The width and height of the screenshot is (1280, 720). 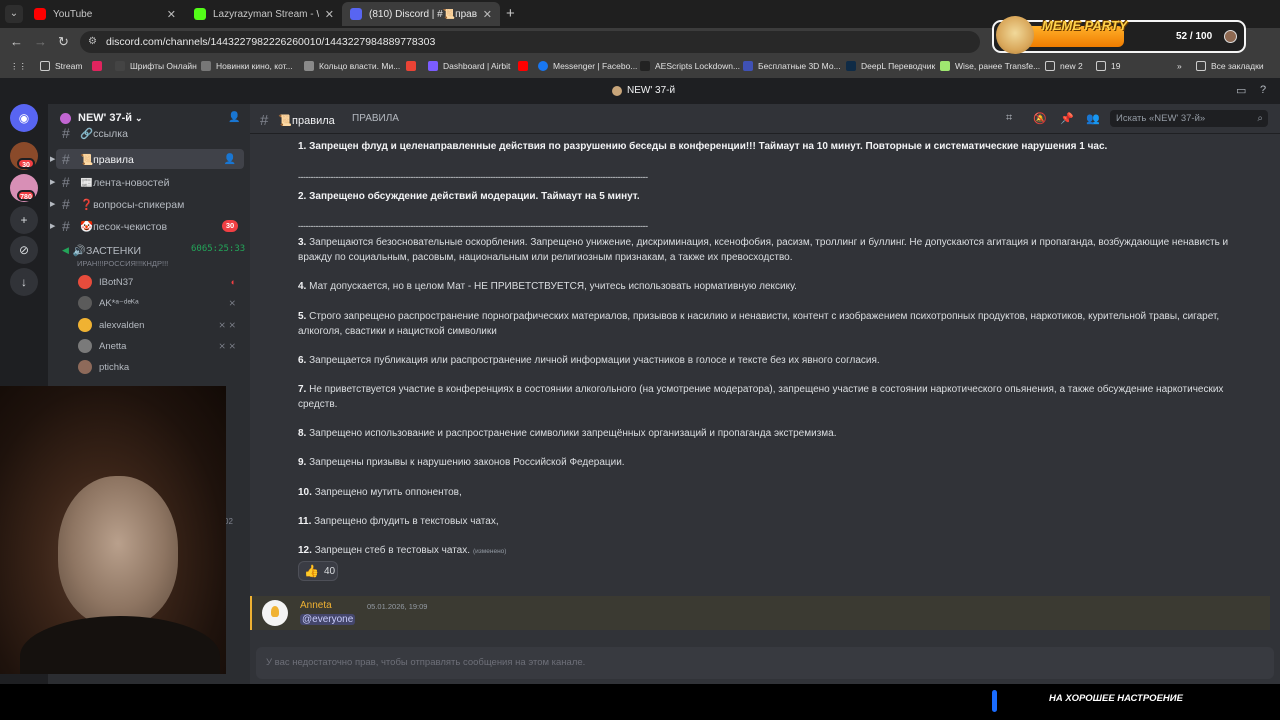 I want to click on reaction-thumbs-up: 👍 40, so click(x=318, y=571).